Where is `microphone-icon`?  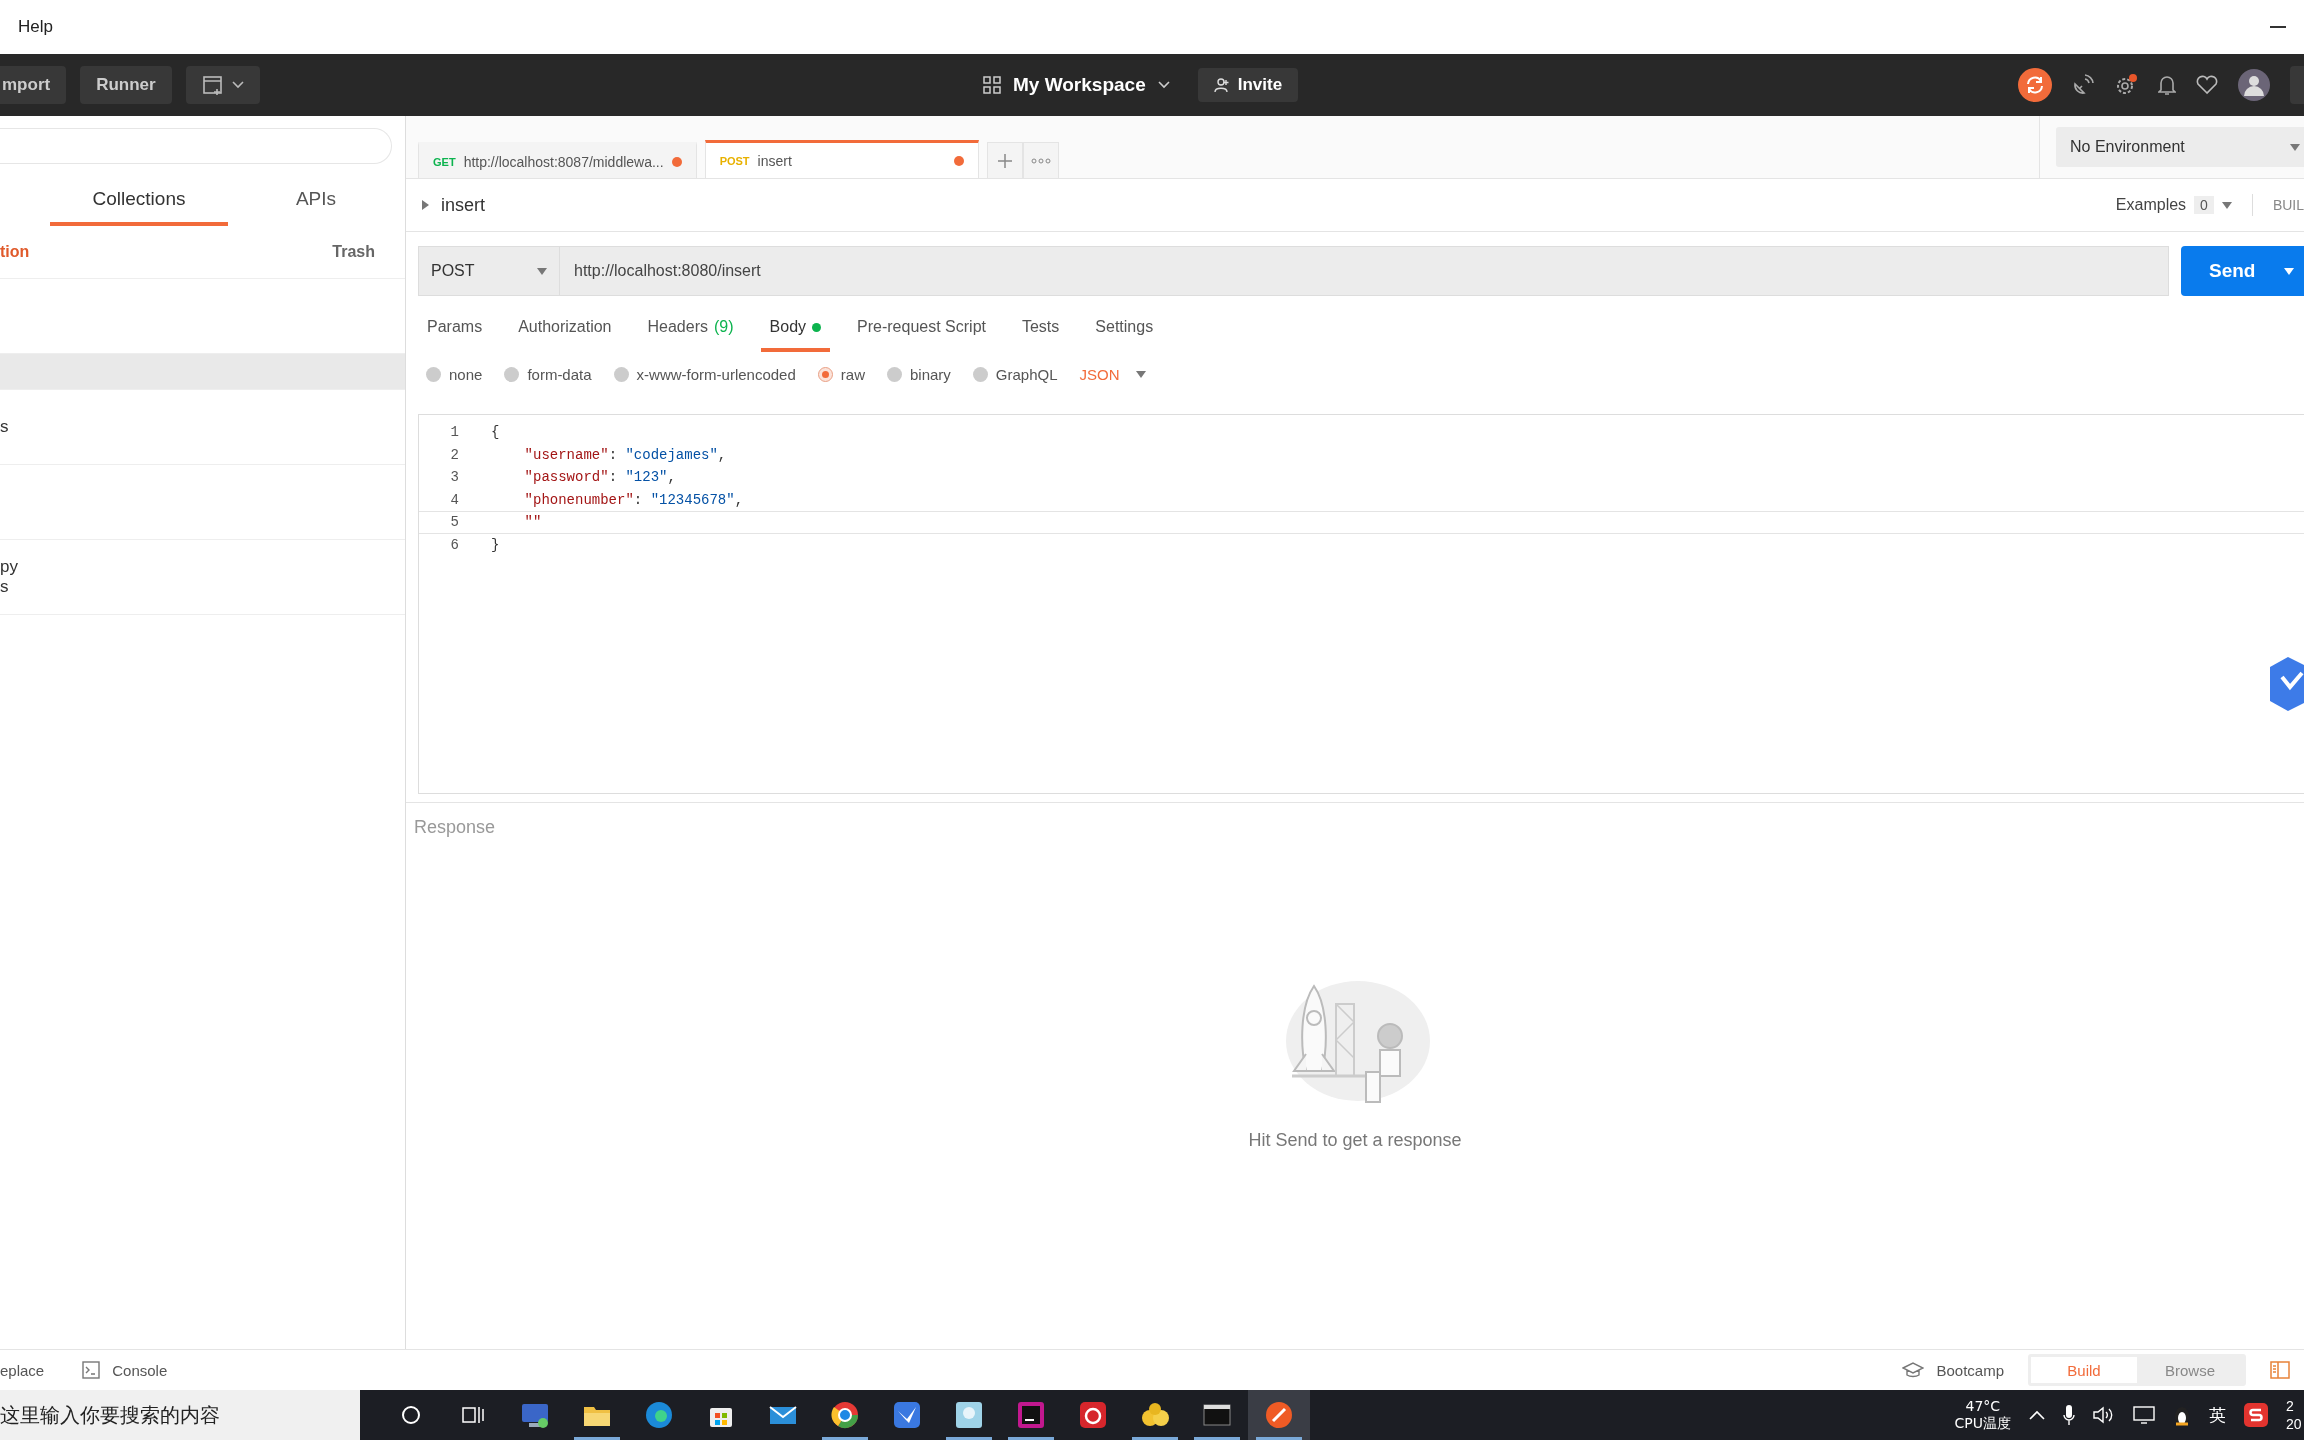 microphone-icon is located at coordinates (2069, 1415).